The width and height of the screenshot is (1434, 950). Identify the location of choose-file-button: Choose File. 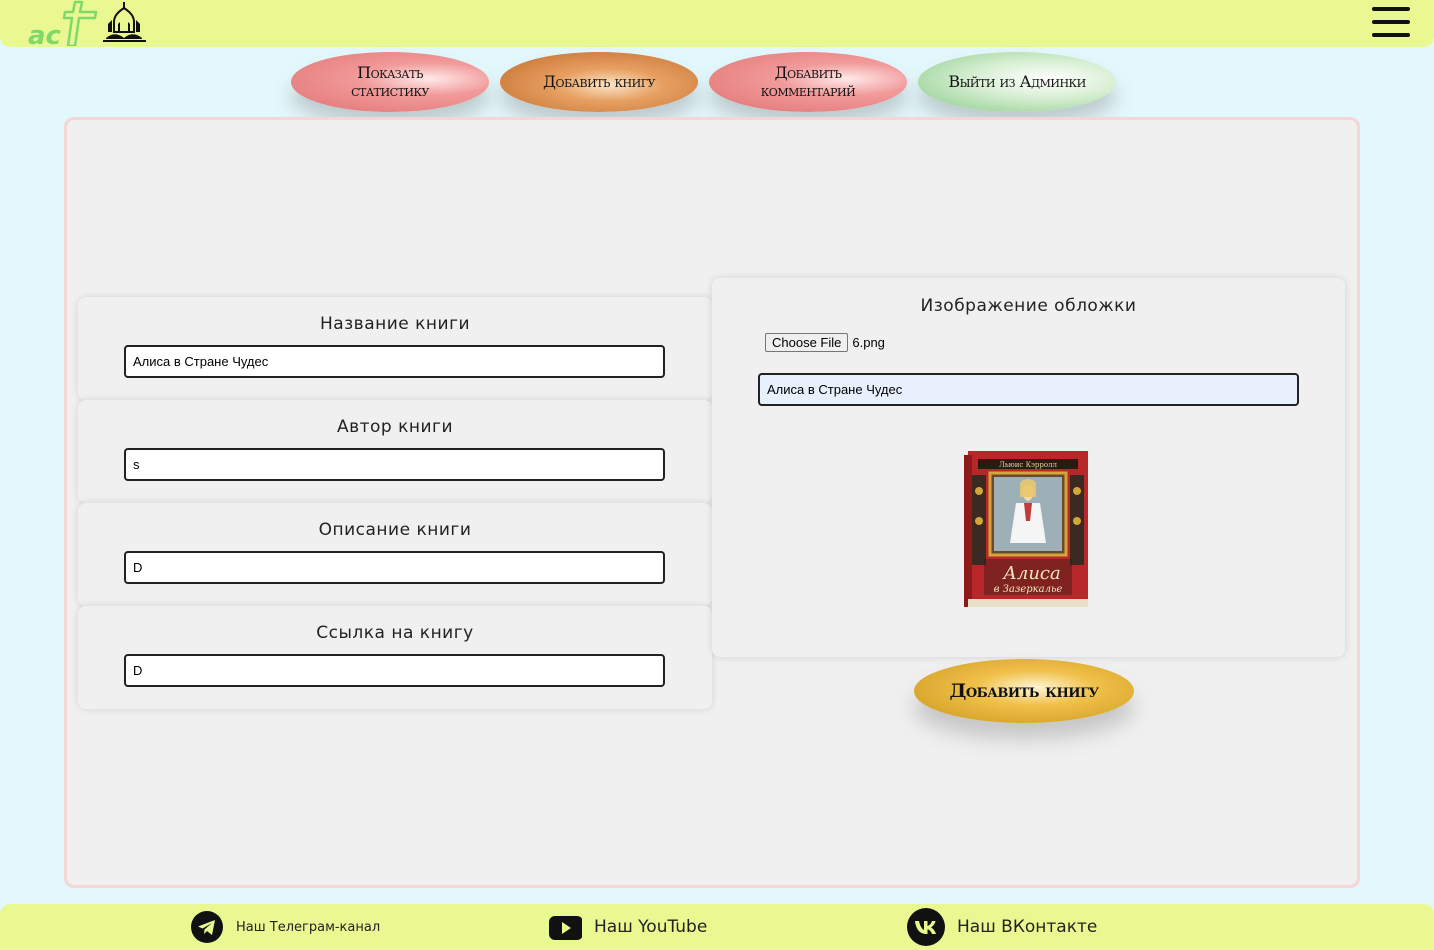
(807, 342).